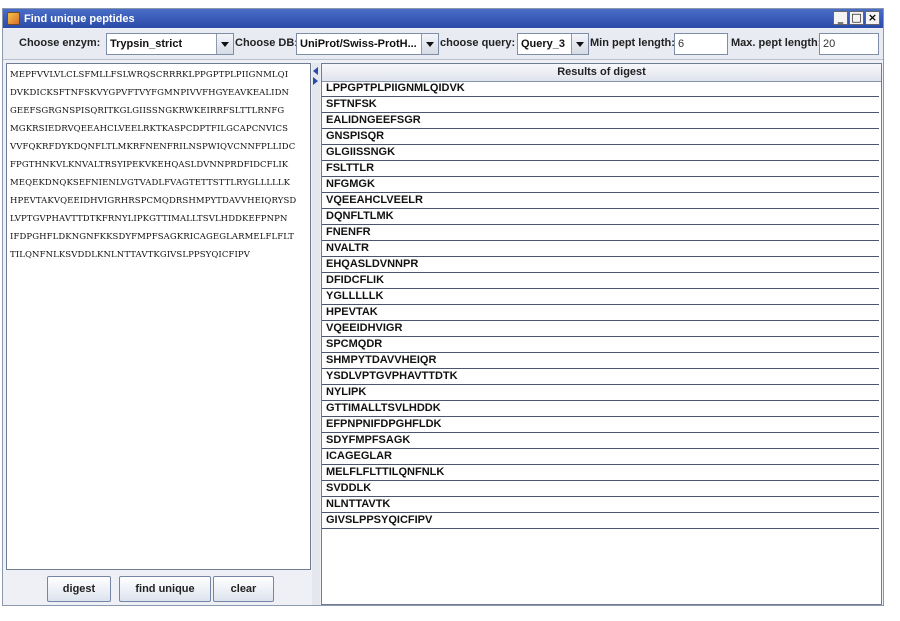 Image resolution: width=900 pixels, height=621 pixels. Describe the element at coordinates (600, 137) in the screenshot. I see `table-row: GNSPISQR` at that location.